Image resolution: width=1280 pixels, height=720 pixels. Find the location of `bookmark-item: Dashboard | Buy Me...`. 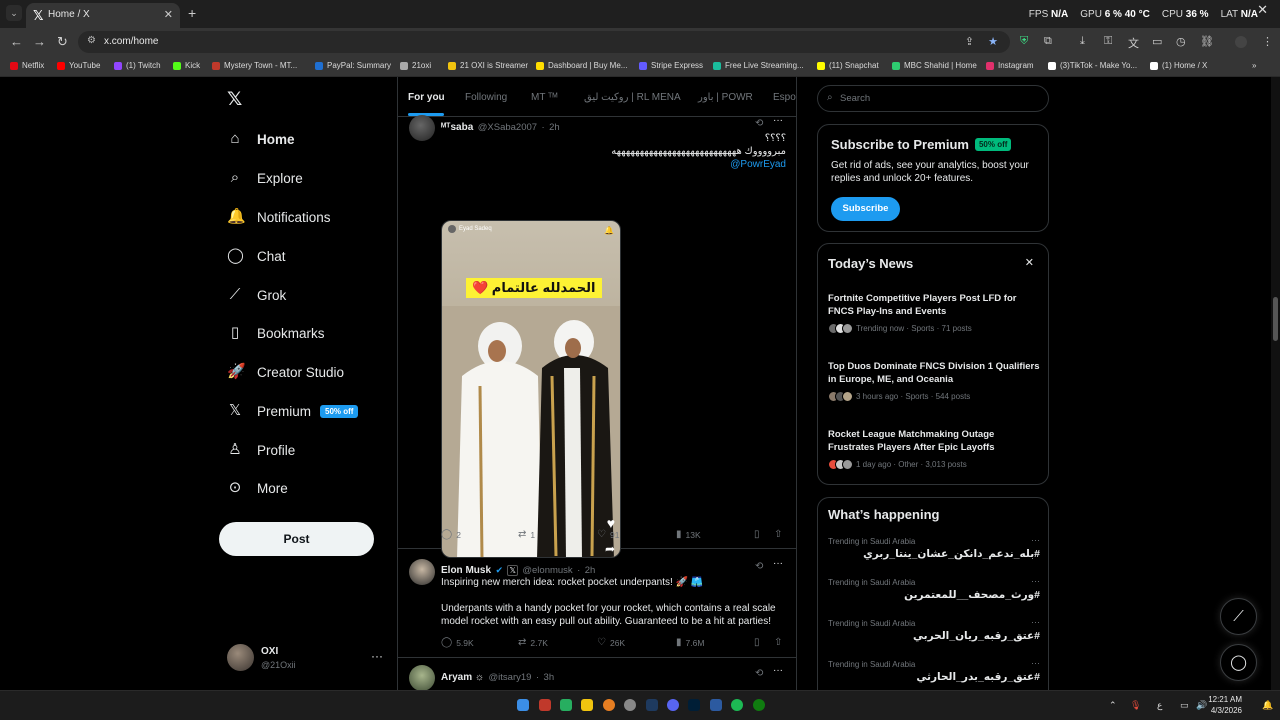

bookmark-item: Dashboard | Buy Me... is located at coordinates (581, 65).